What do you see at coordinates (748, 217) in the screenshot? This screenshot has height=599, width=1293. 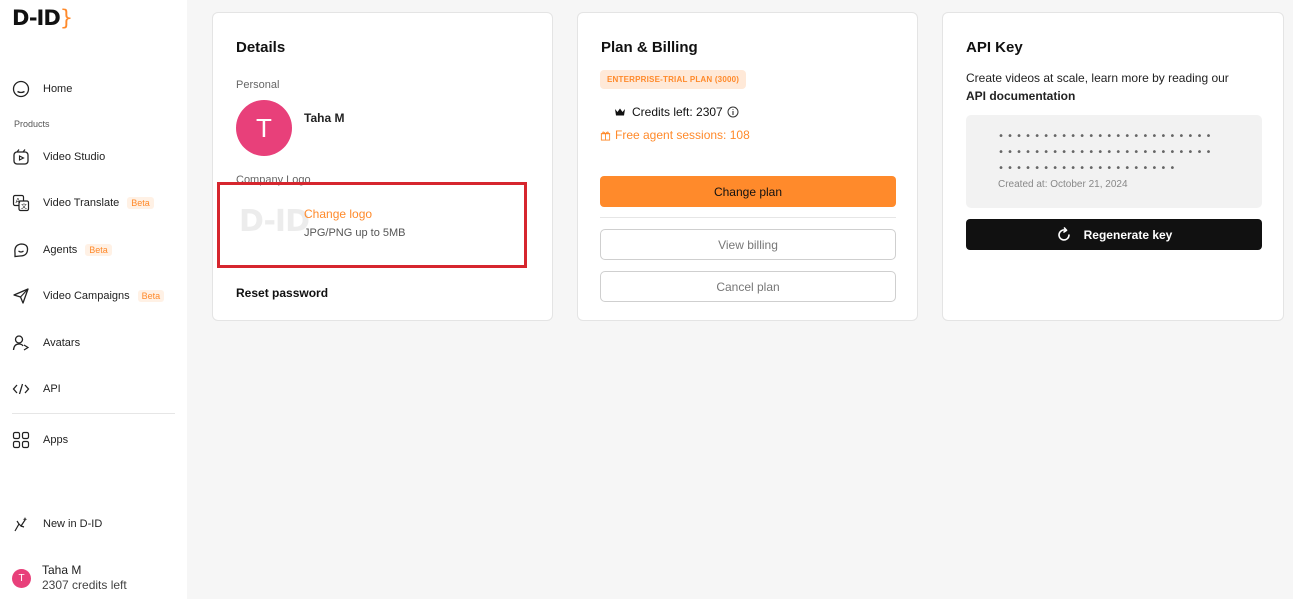 I see `billing-divider` at bounding box center [748, 217].